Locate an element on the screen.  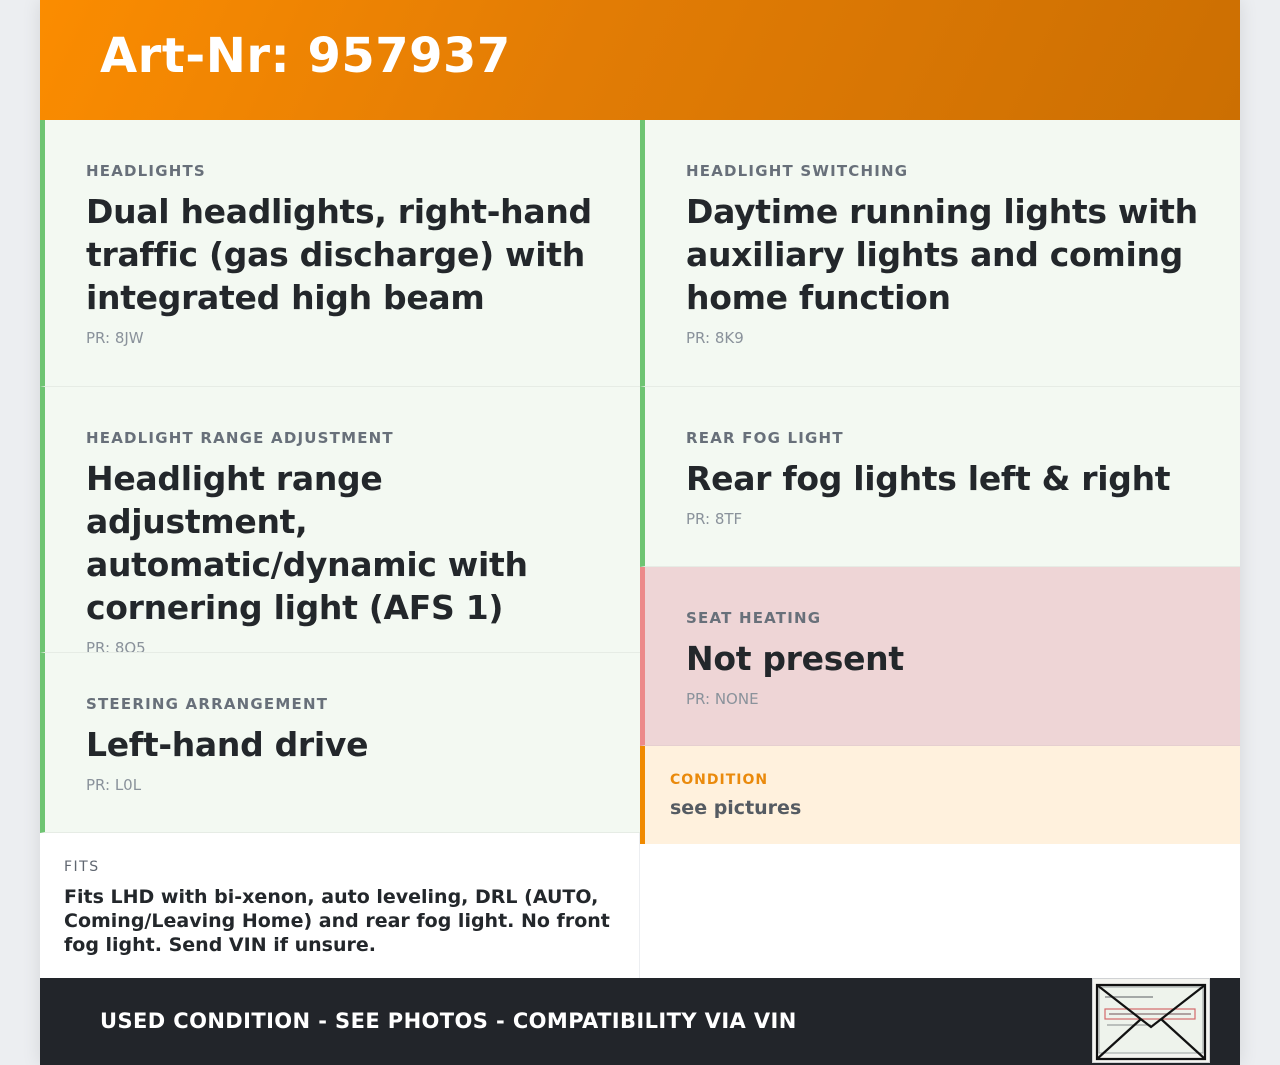
card-label: STEERING ARRANGEMENT is located at coordinates (207, 704).